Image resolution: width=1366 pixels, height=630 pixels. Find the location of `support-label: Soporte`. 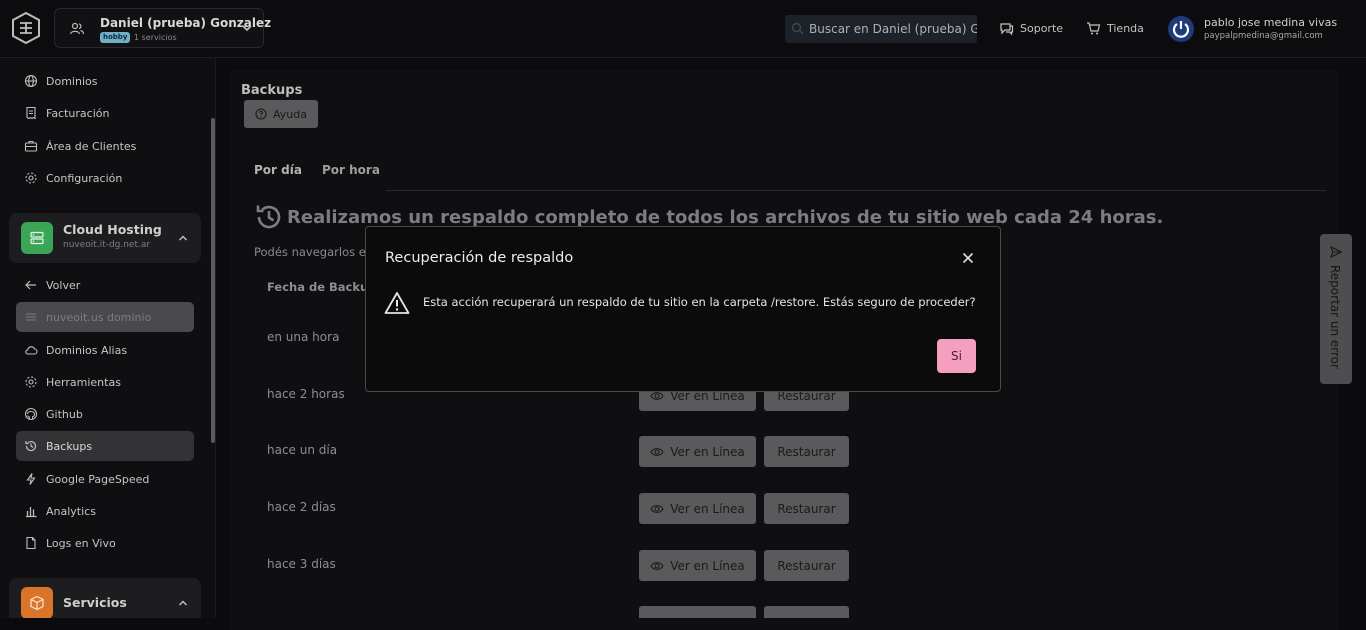

support-label: Soporte is located at coordinates (1042, 28).